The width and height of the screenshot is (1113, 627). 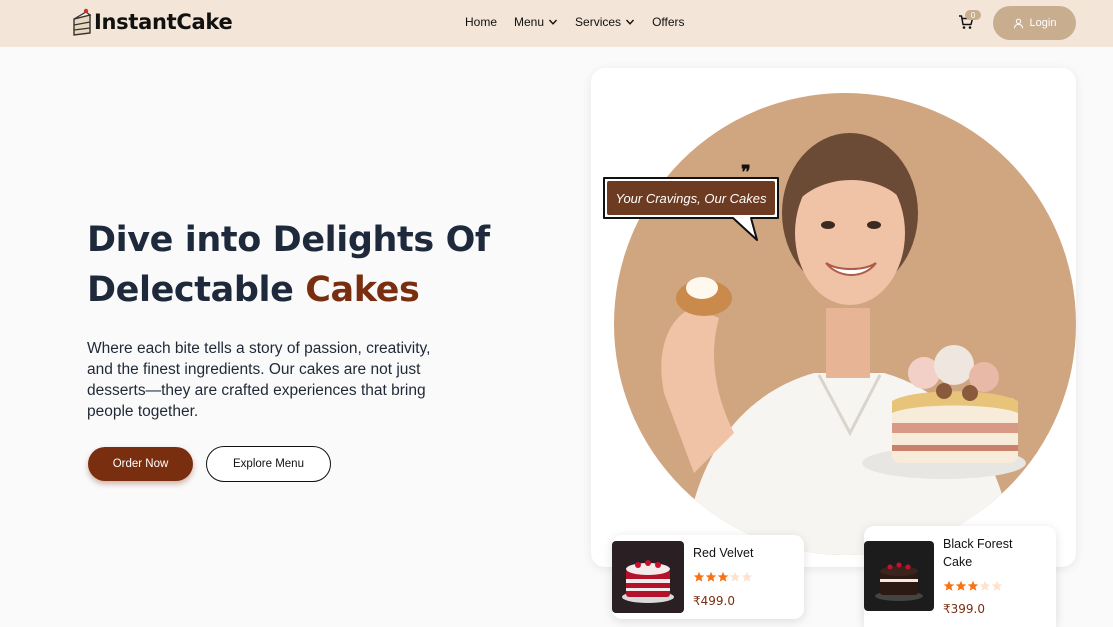 I want to click on black-forest-cake-image, so click(x=899, y=576).